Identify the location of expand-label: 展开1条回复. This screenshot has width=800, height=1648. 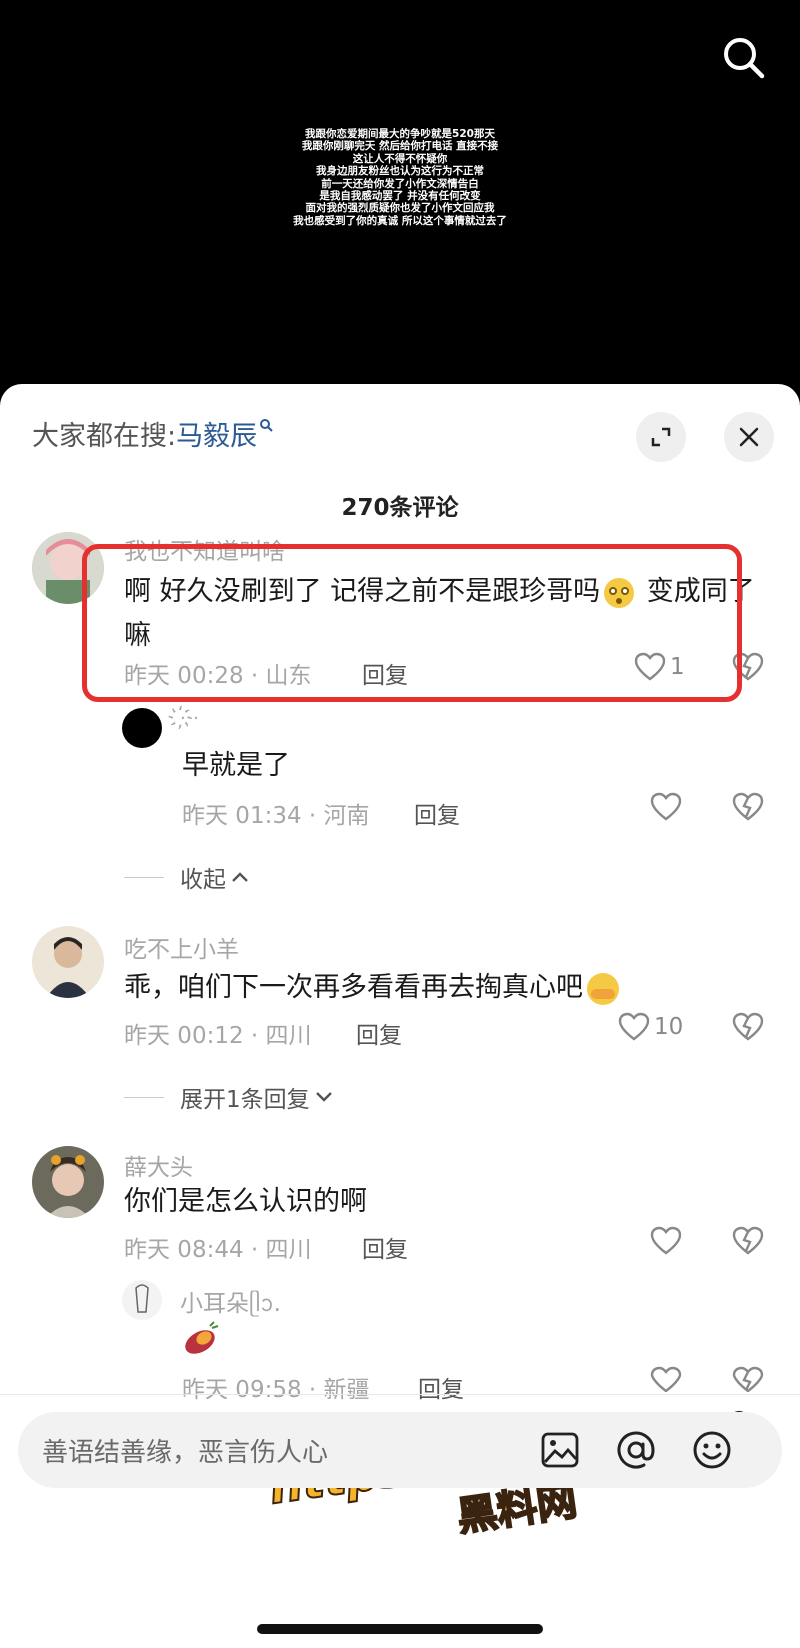
(245, 1100).